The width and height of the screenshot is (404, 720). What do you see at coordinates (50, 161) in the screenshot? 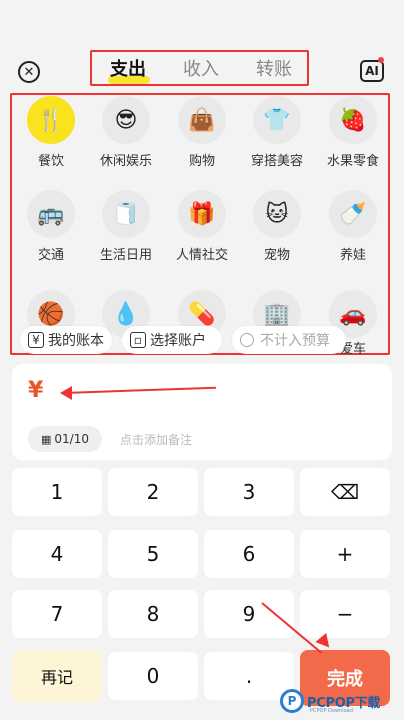
I see `category-label: 餐饮` at bounding box center [50, 161].